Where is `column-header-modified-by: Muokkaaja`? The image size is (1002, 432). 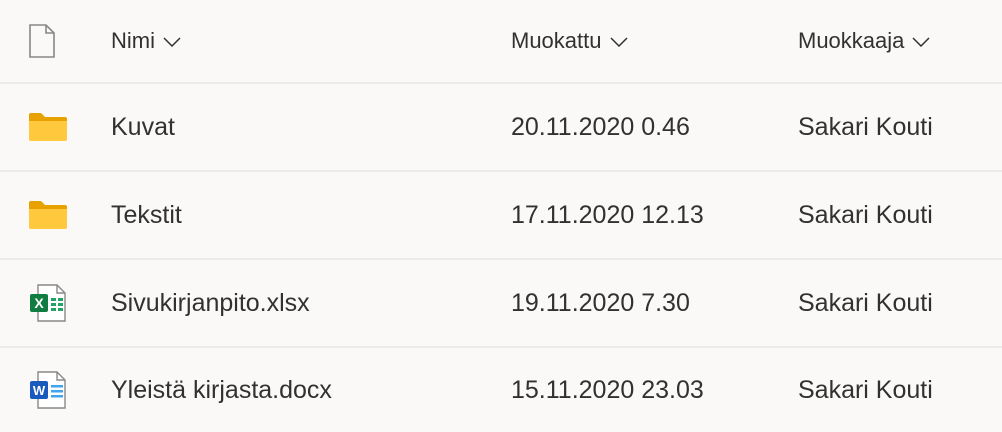 column-header-modified-by: Muokkaaja is located at coordinates (864, 41).